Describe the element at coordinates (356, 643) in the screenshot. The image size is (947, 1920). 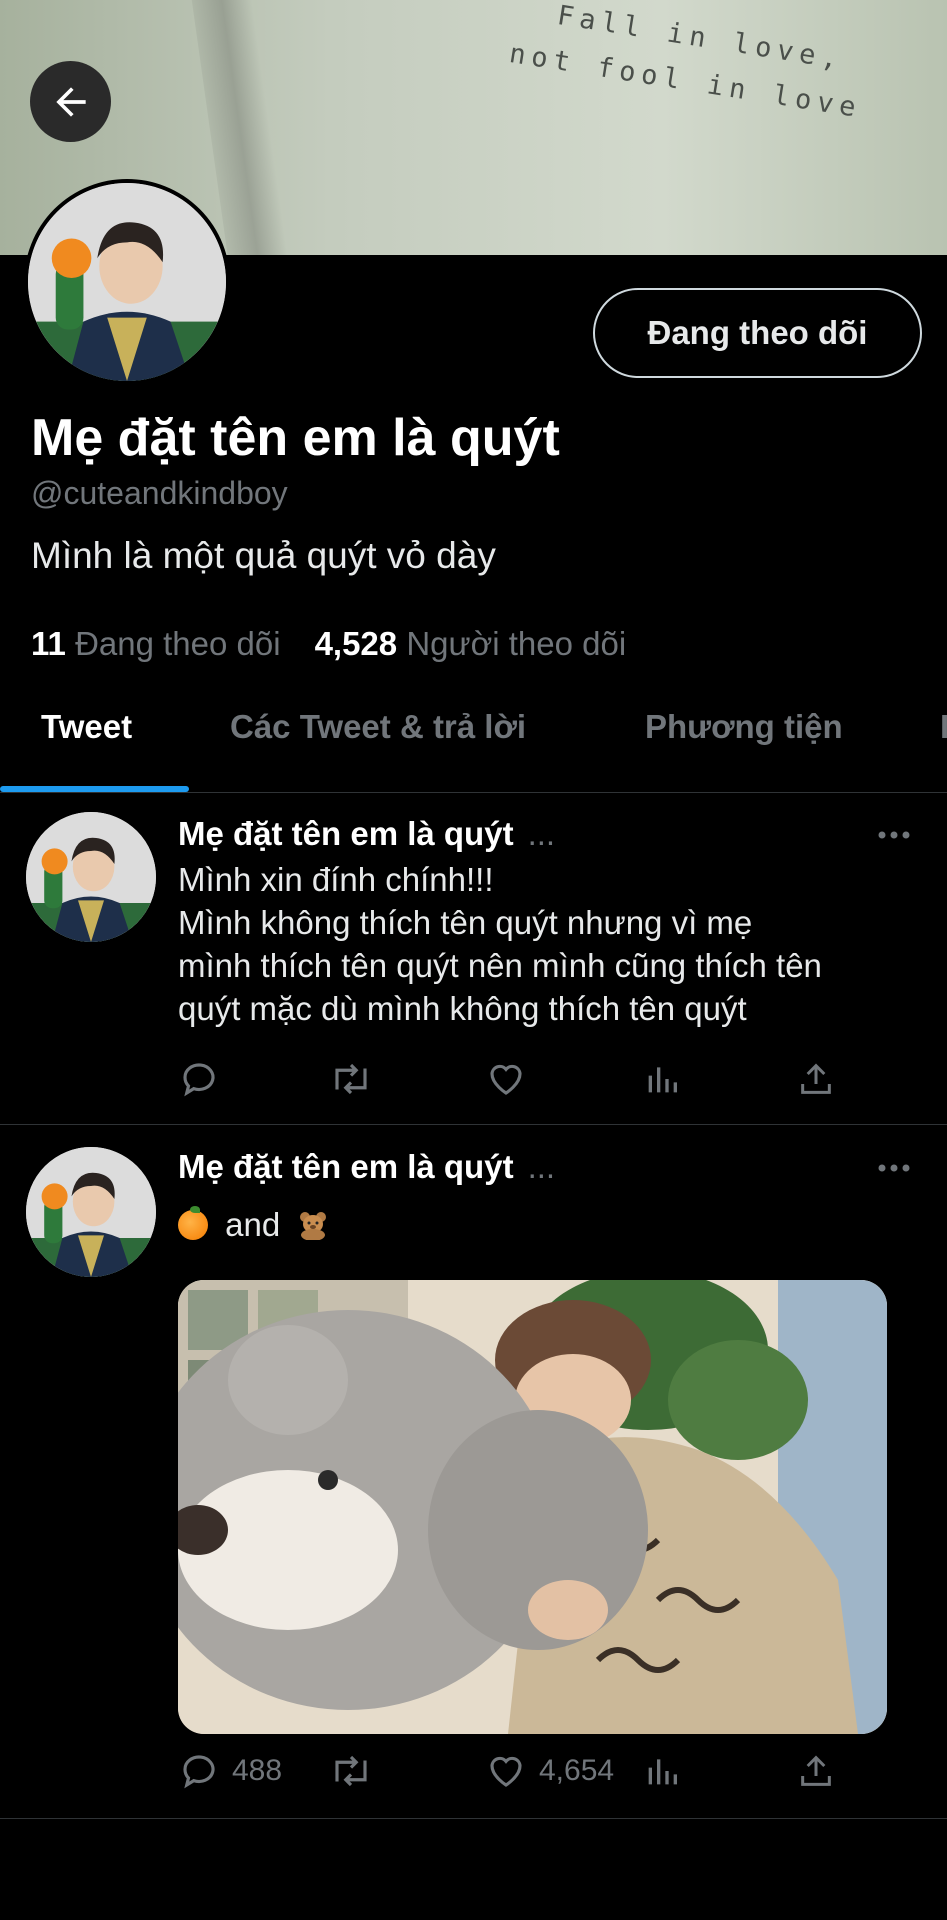
I see `followers-count: 4,528` at that location.